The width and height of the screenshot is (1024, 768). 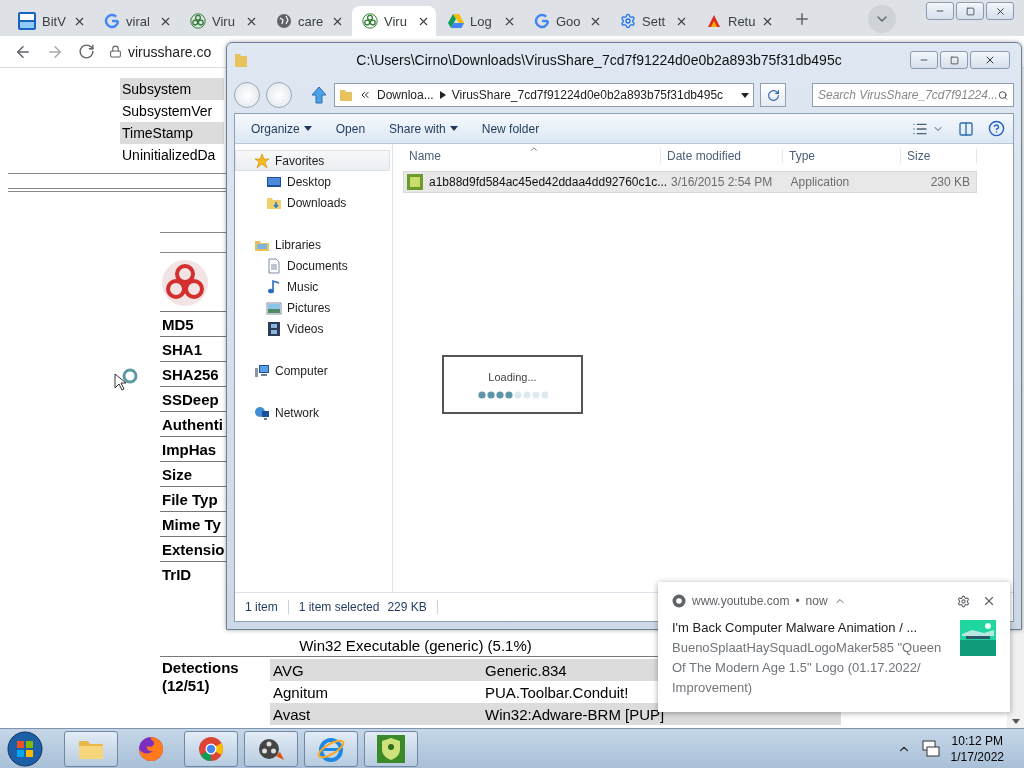 I want to click on column-header: Name, so click(x=532, y=156).